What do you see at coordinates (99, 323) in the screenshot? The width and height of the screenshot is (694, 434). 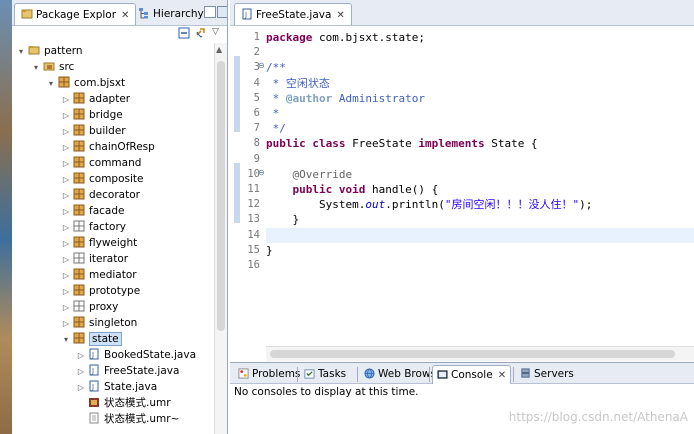 I see `tree-item: ▷ singleton` at bounding box center [99, 323].